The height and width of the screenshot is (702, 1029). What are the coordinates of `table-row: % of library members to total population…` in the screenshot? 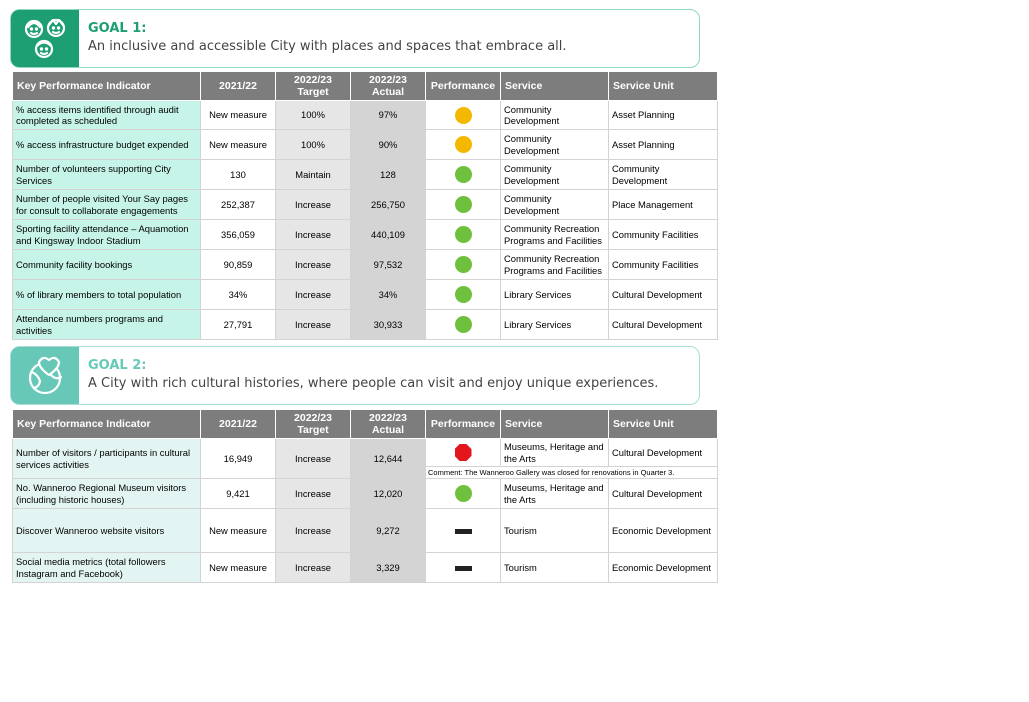 It's located at (365, 294).